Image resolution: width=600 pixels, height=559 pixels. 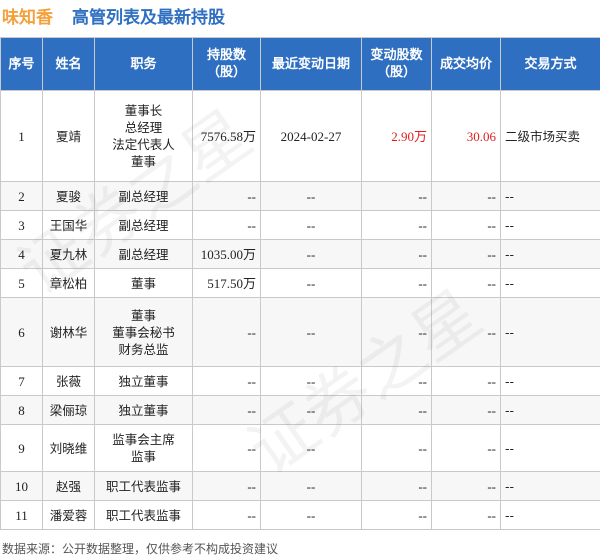 I want to click on cell-no: 3, so click(x=21, y=225).